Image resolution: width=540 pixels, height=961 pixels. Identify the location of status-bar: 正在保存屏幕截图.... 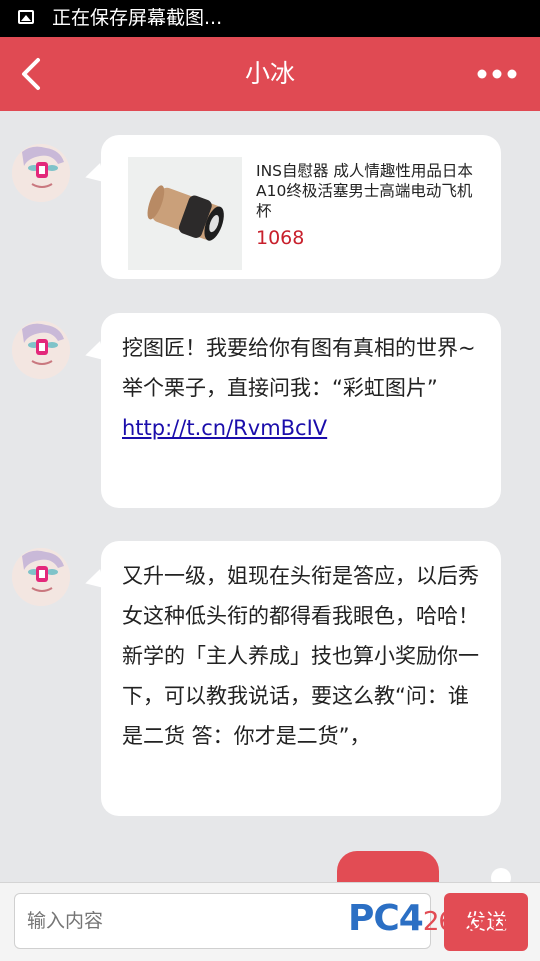
(270, 18).